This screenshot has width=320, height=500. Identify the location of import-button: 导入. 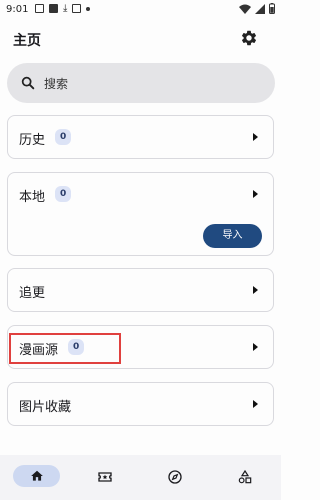
(232, 236).